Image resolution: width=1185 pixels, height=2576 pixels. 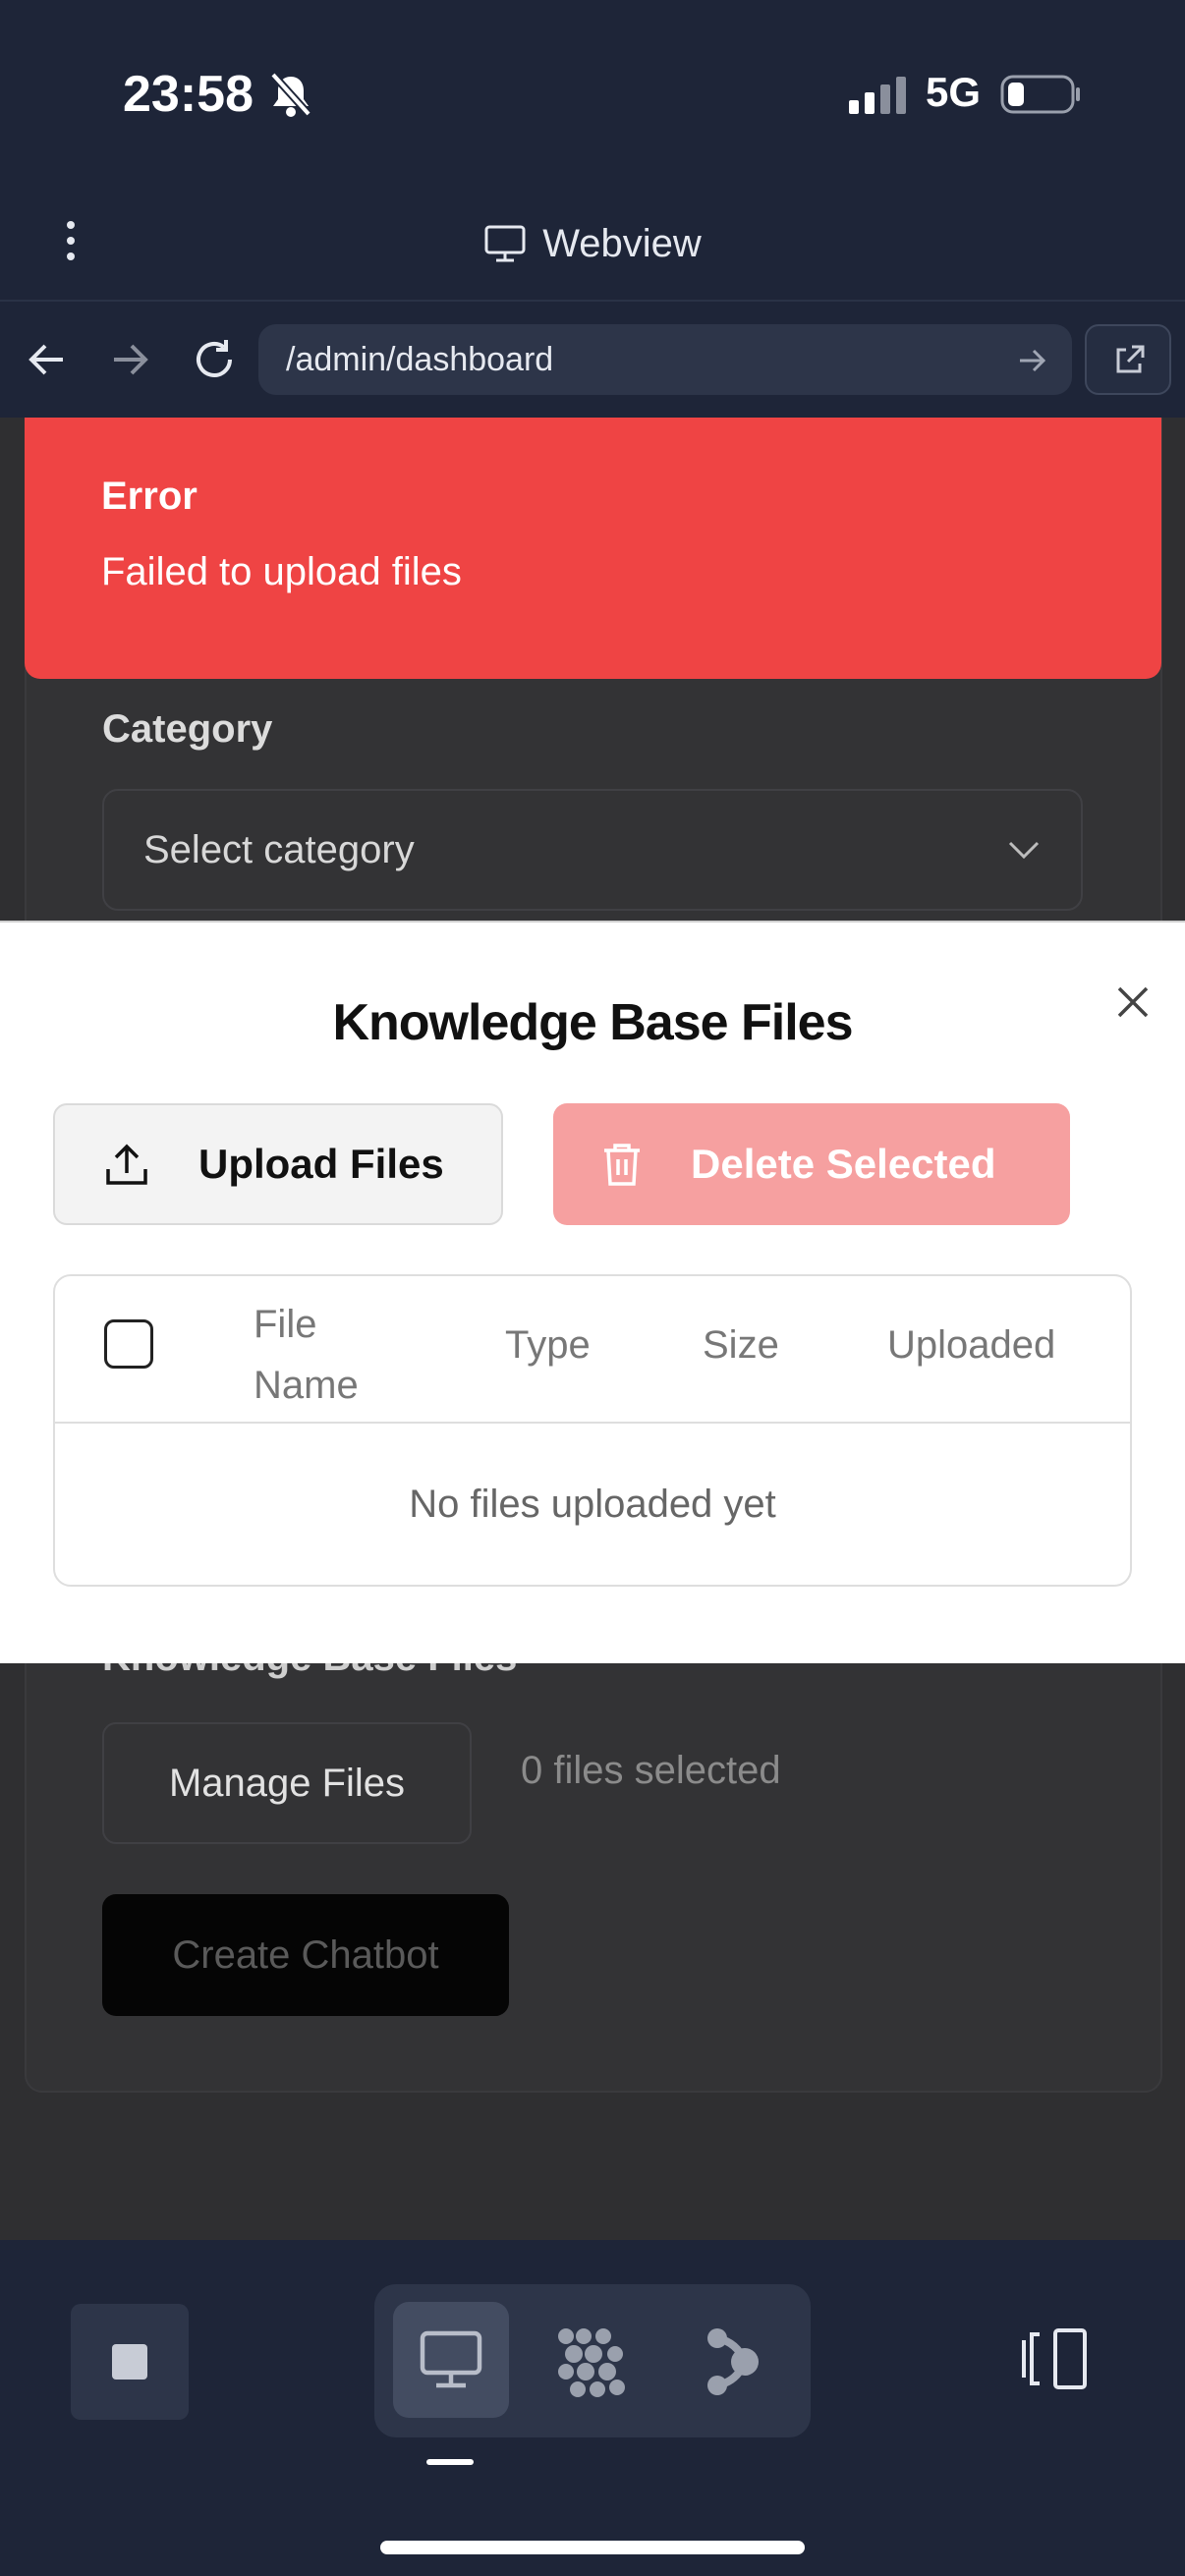 I want to click on column-file-name: File Name, so click(x=327, y=1355).